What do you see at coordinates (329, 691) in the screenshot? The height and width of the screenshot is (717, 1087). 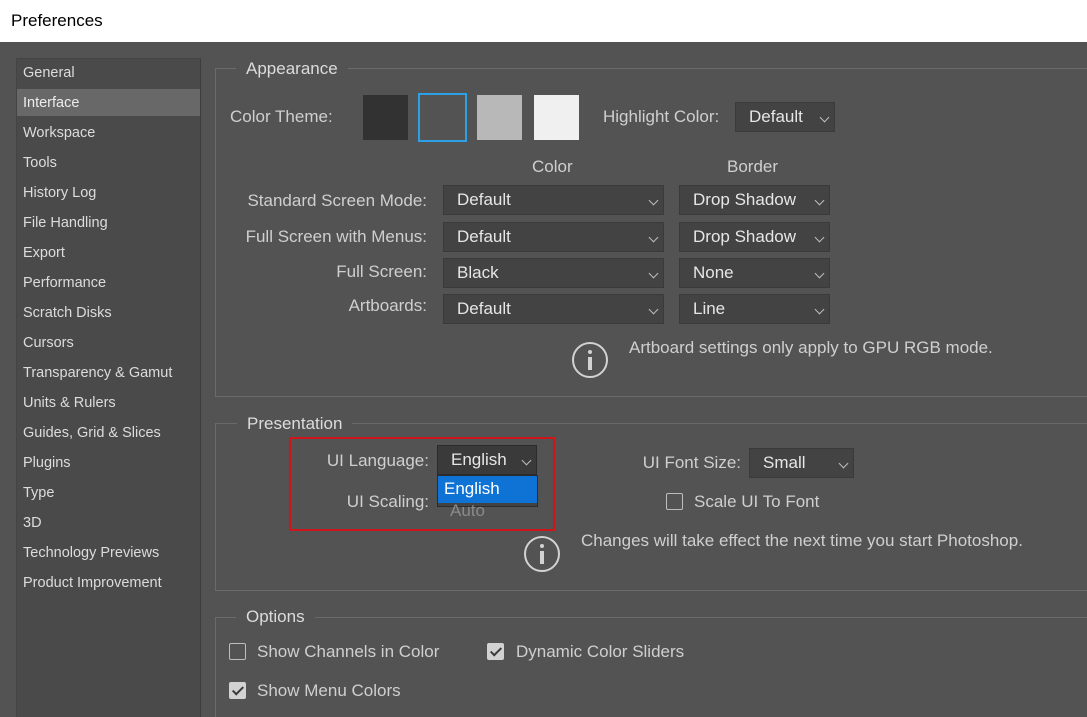 I see `show-menu-colors-label: Show Menu Colors` at bounding box center [329, 691].